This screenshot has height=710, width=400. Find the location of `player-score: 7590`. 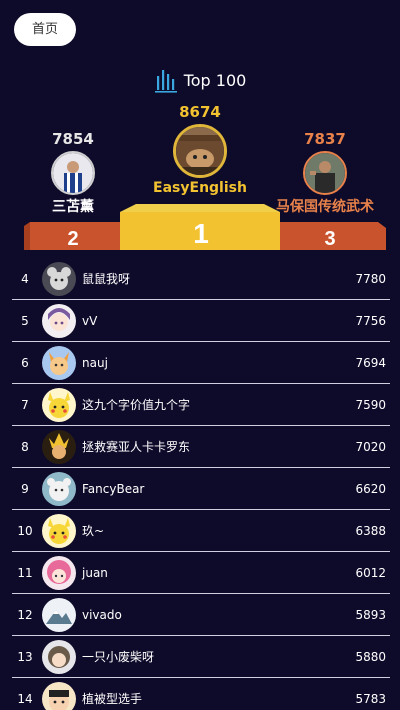

player-score: 7590 is located at coordinates (370, 405).